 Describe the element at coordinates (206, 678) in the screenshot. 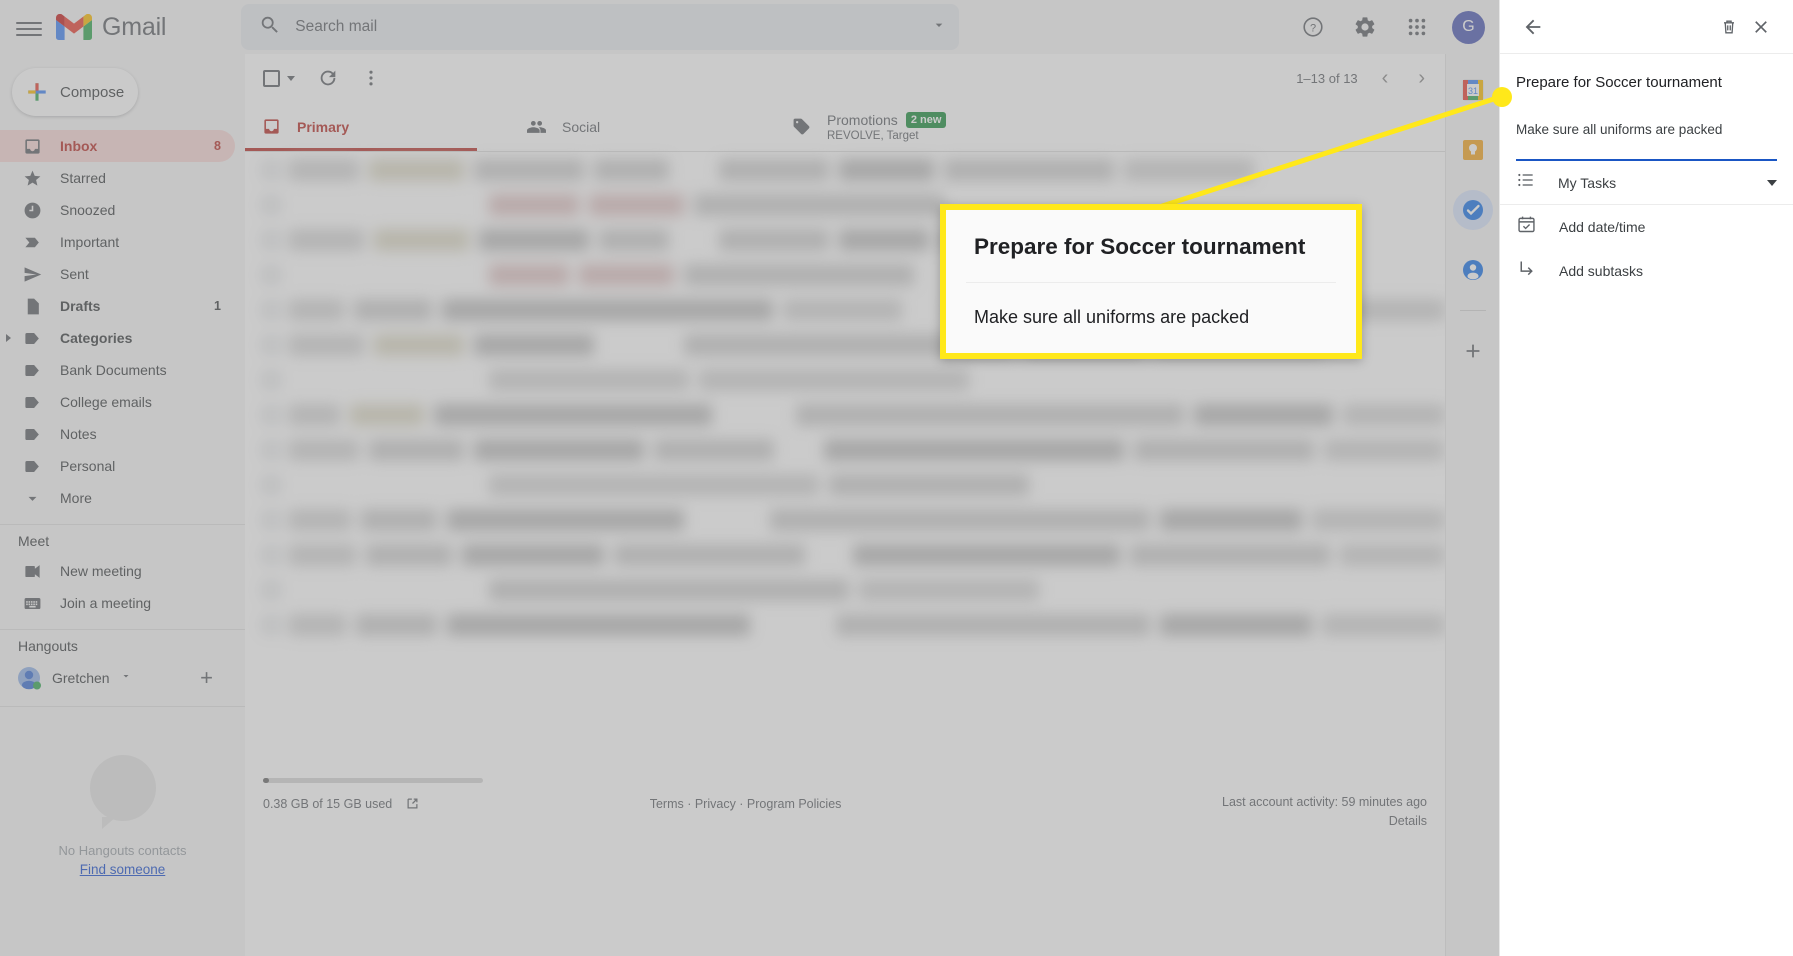

I see `hangouts-add-icon: +` at that location.